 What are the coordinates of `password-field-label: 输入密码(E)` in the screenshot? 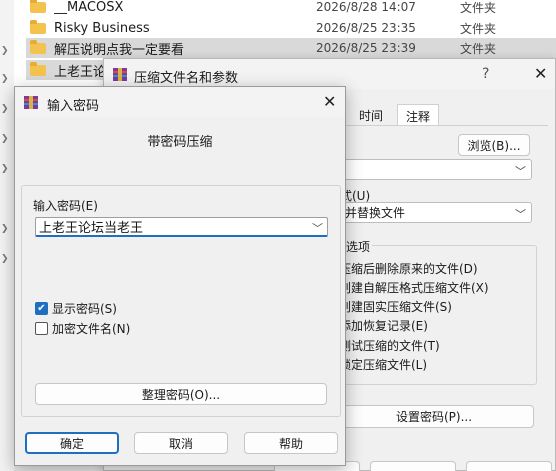 It's located at (65, 206).